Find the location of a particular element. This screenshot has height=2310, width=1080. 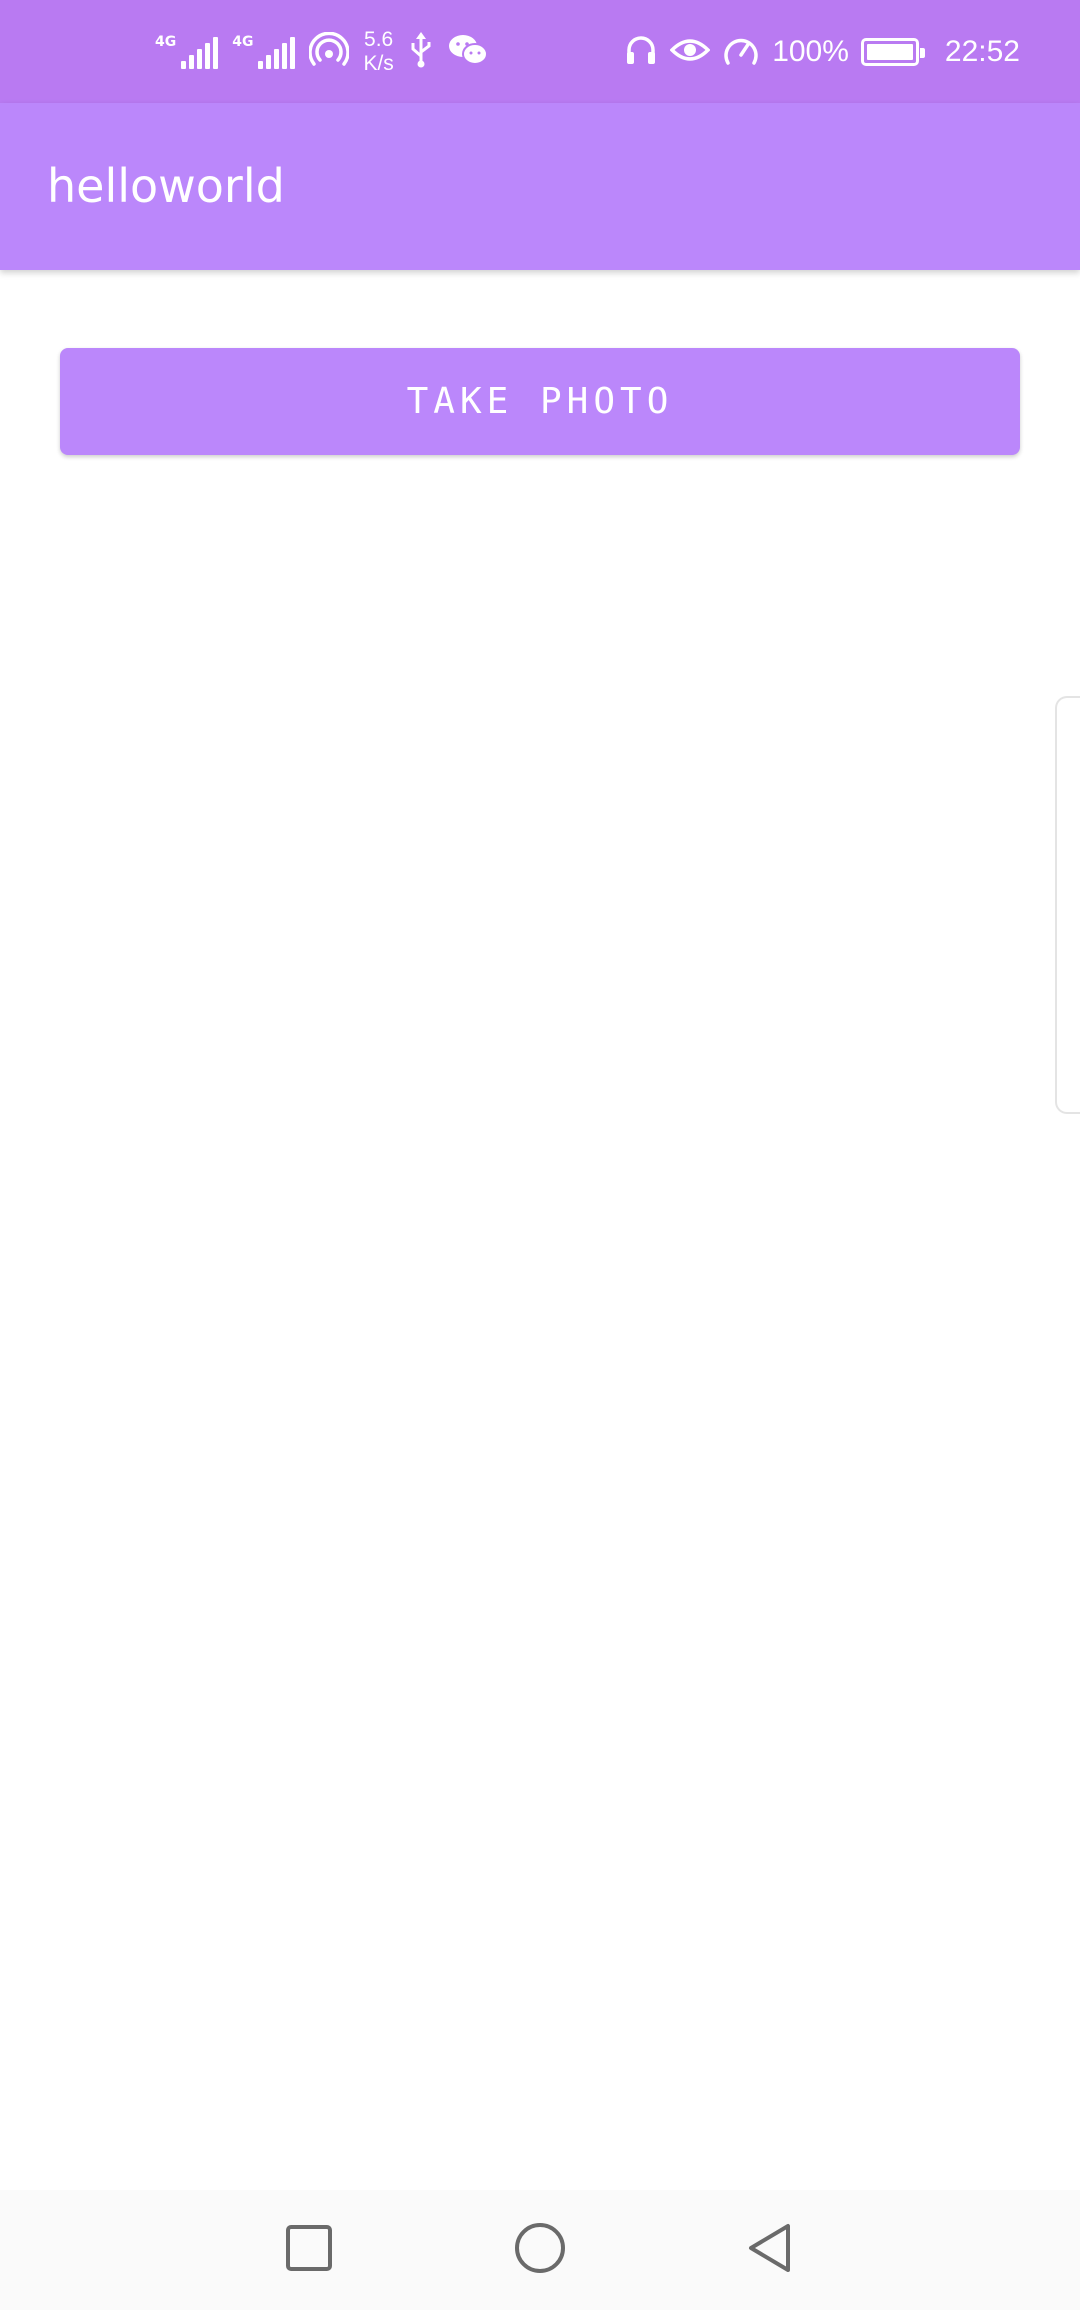

back-button is located at coordinates (770, 2250).